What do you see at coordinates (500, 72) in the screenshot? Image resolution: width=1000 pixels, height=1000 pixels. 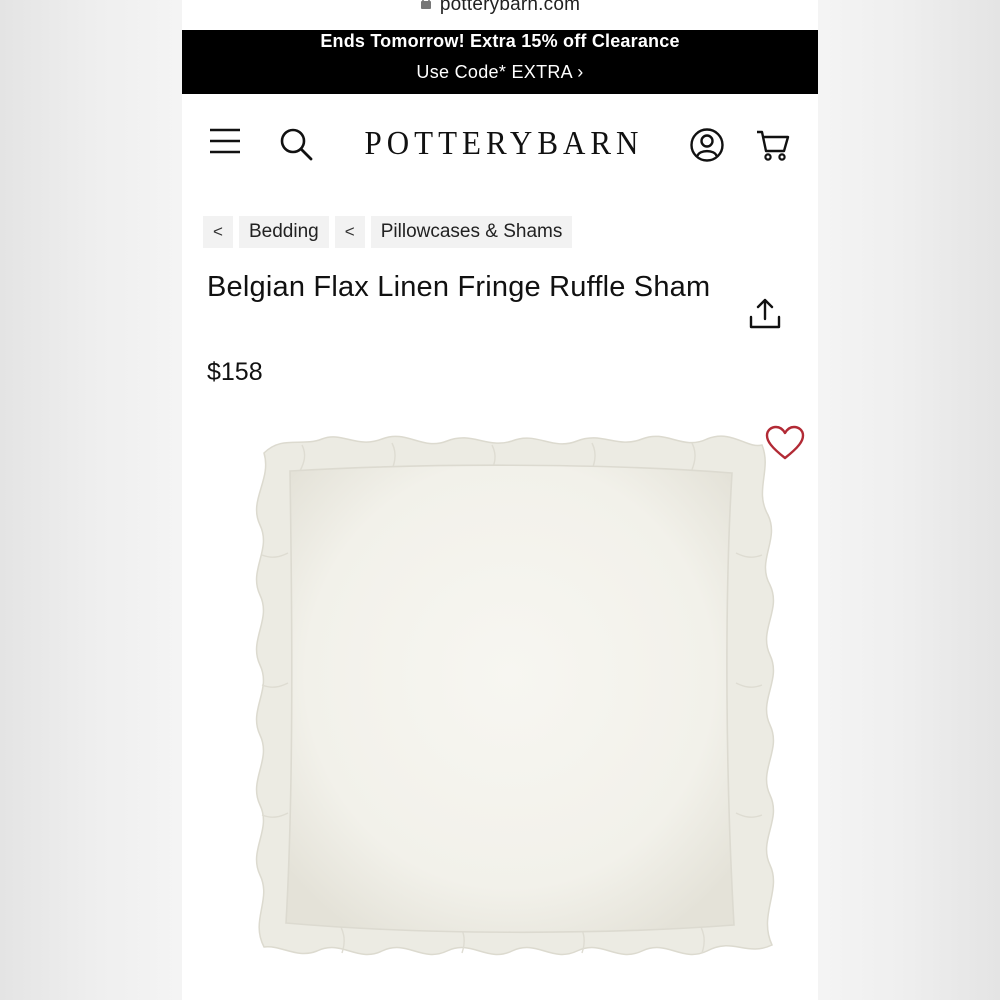 I see `promo-code-link: Use Code* EXTRA ›` at bounding box center [500, 72].